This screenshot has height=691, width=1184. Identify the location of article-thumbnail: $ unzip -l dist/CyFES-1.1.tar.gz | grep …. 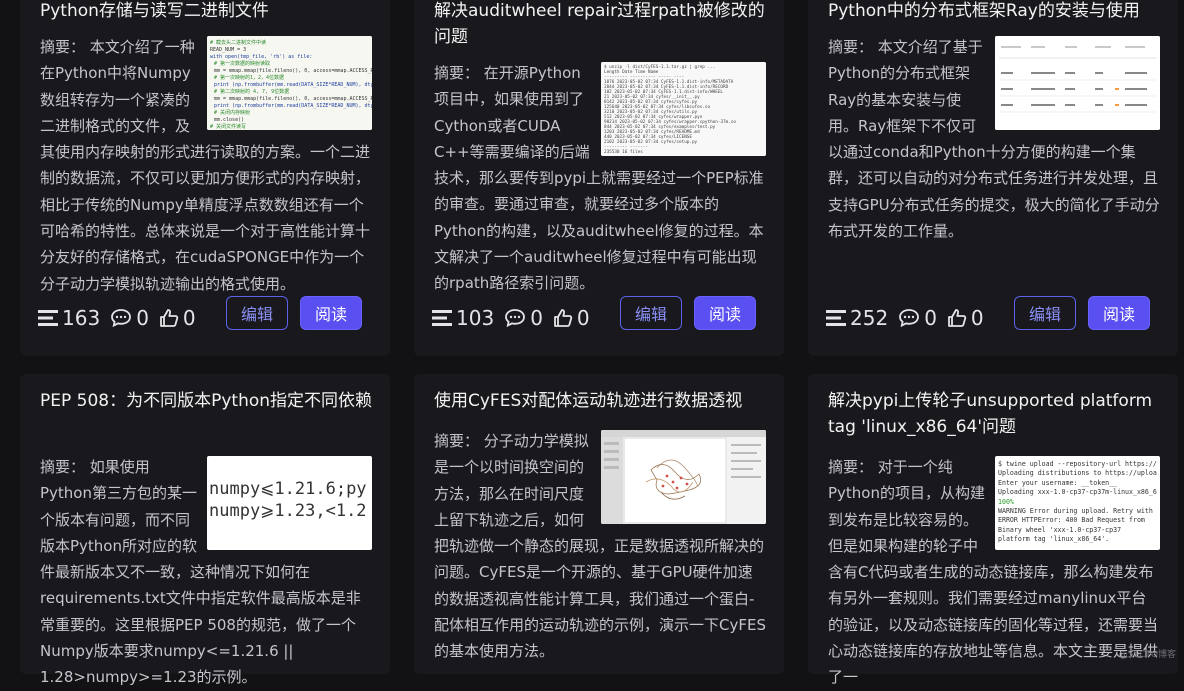
(683, 109).